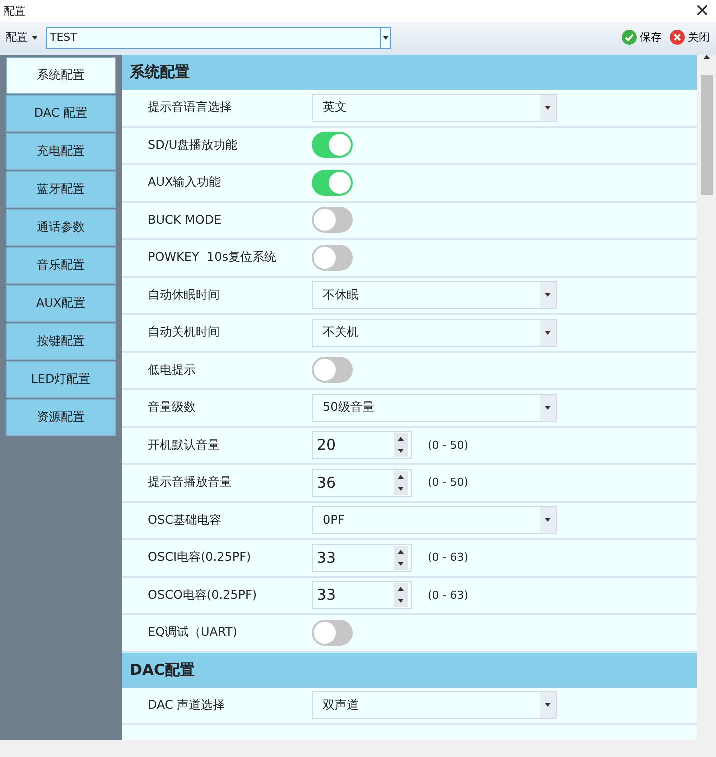  What do you see at coordinates (61, 265) in the screenshot?
I see `sidebar-item: 音乐配置` at bounding box center [61, 265].